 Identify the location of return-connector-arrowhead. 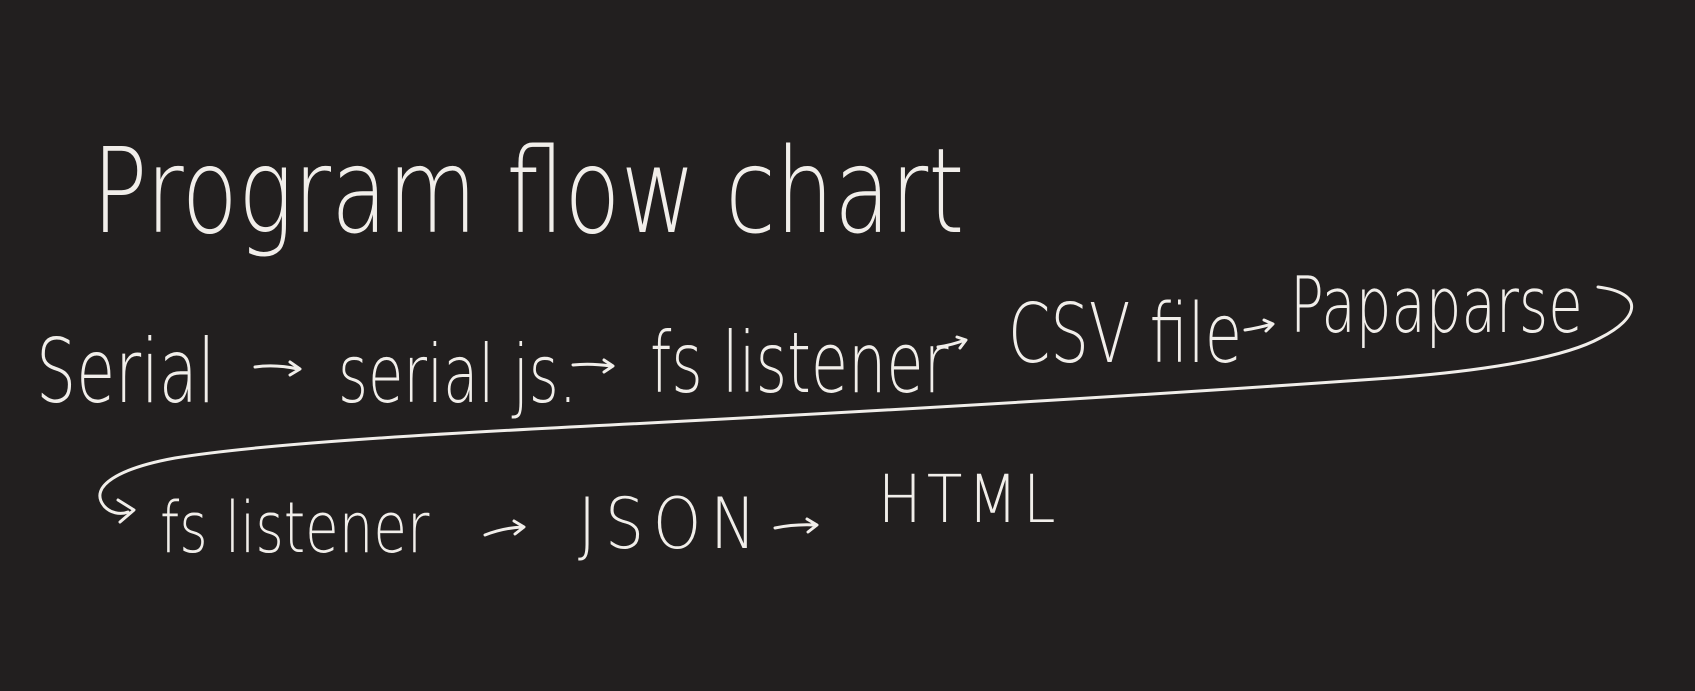
(126, 511).